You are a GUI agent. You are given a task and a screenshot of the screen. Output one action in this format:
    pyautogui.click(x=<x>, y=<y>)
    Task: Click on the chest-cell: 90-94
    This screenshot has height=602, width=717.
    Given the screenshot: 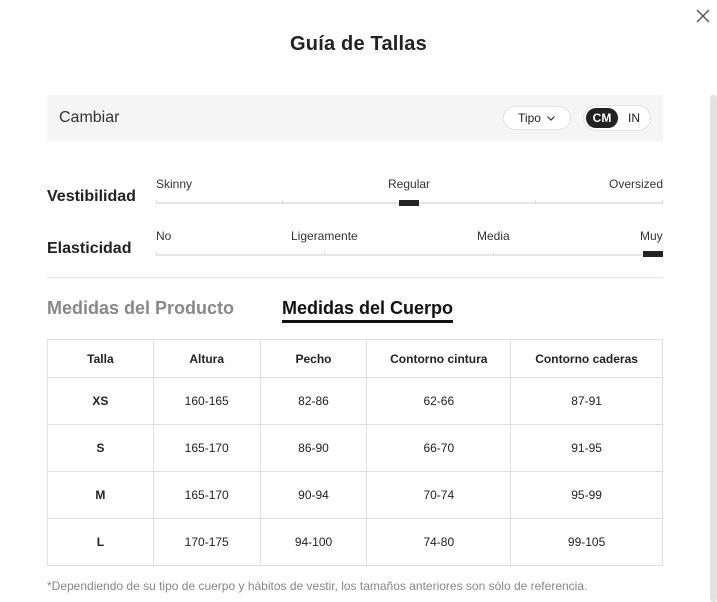 What is the action you would take?
    pyautogui.click(x=313, y=495)
    